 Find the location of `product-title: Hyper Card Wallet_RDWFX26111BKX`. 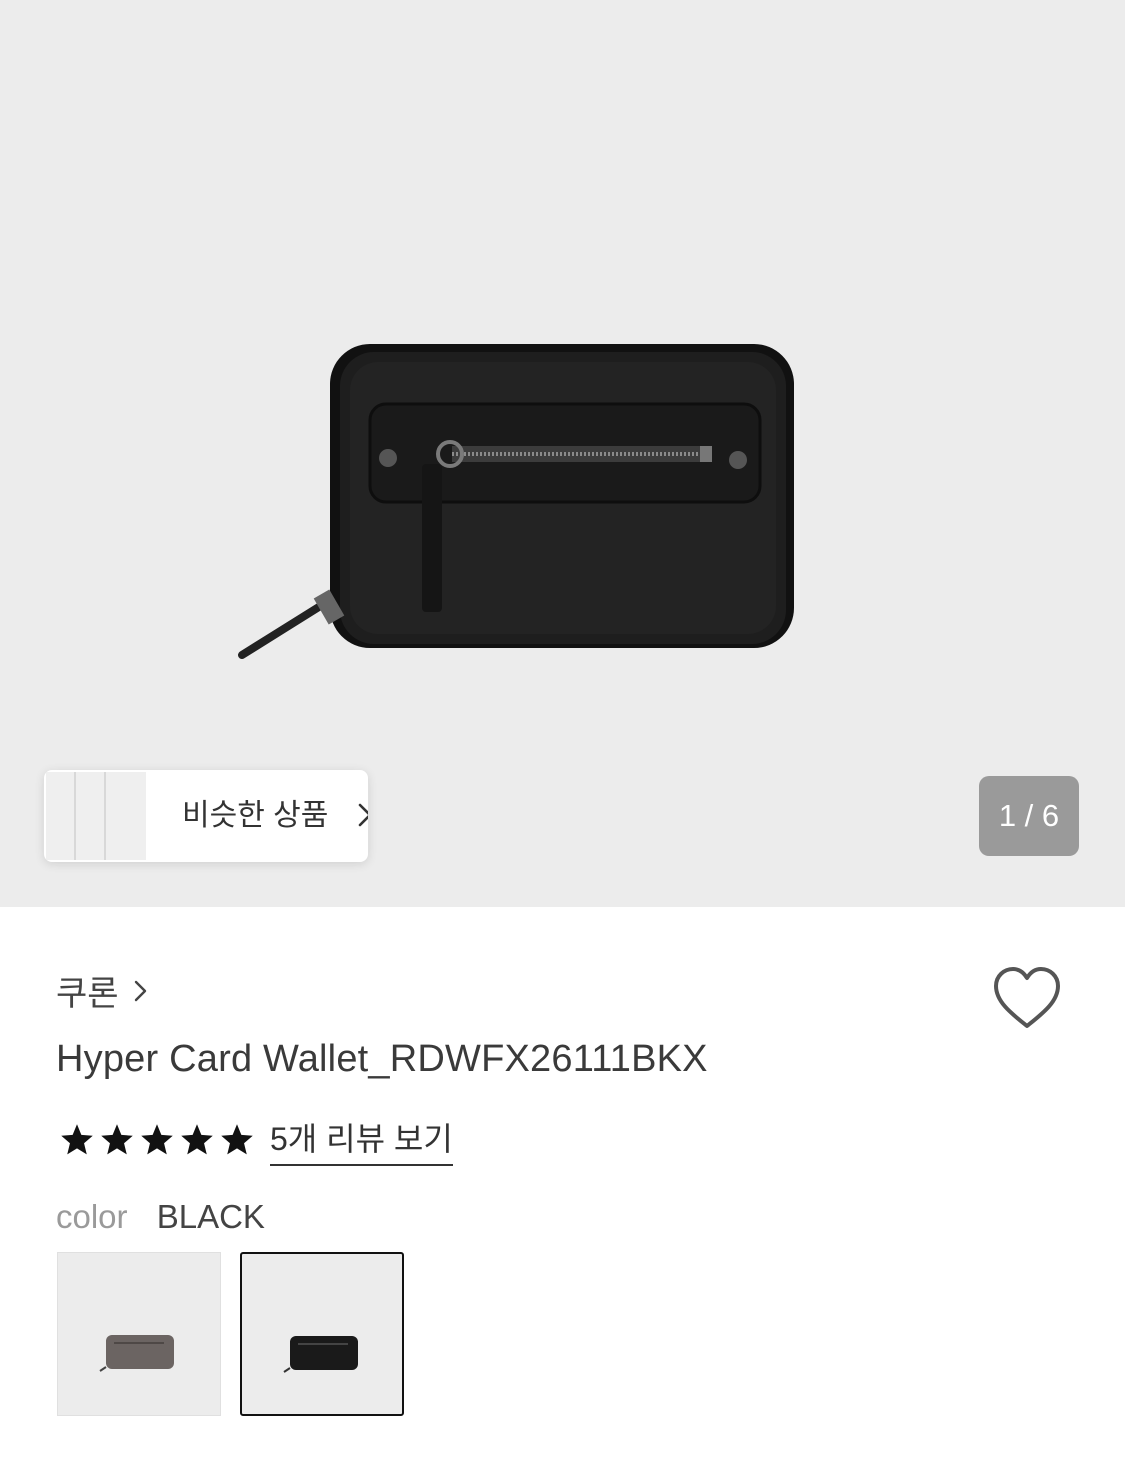

product-title: Hyper Card Wallet_RDWFX26111BKX is located at coordinates (382, 1059).